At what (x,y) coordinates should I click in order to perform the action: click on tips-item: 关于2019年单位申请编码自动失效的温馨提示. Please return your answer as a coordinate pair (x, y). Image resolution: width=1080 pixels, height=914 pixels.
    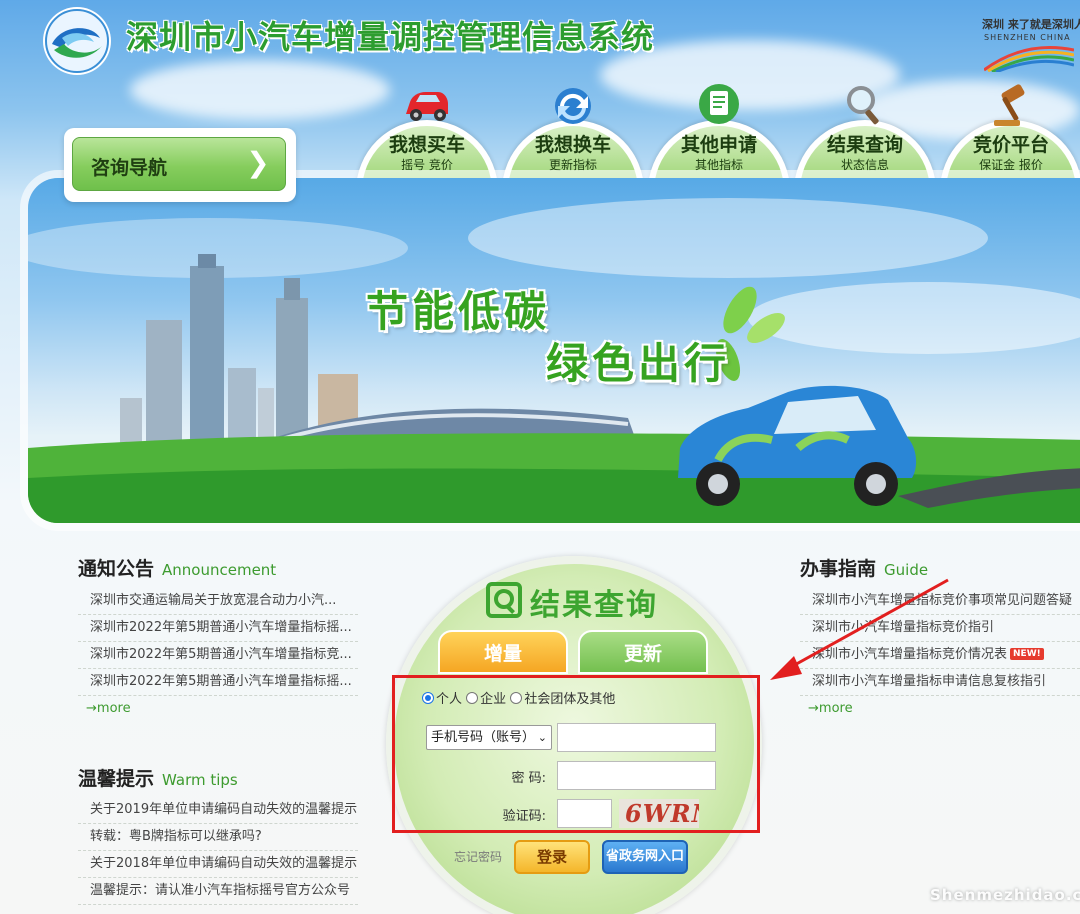
    Looking at the image, I should click on (218, 810).